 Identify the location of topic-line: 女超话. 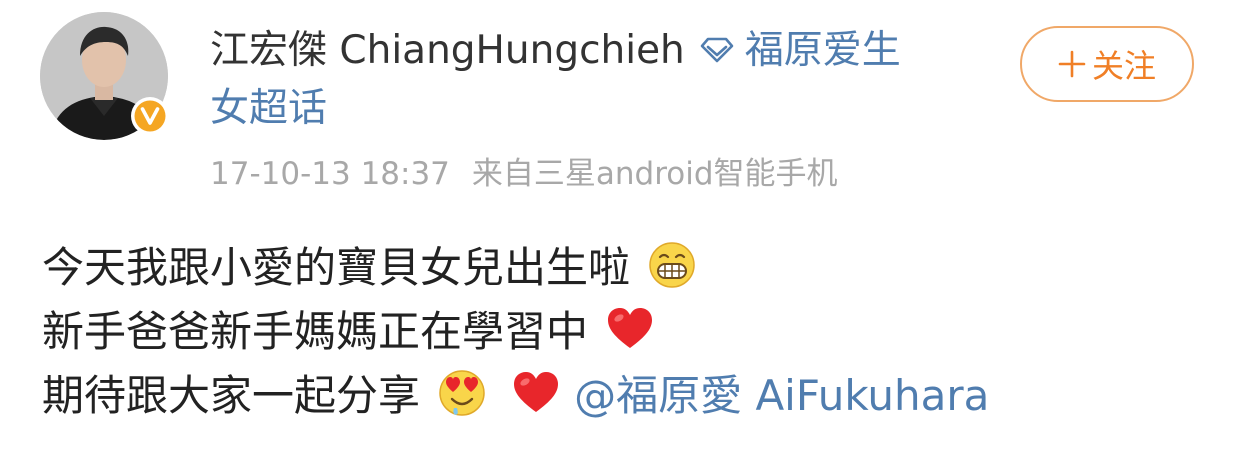
(600, 109).